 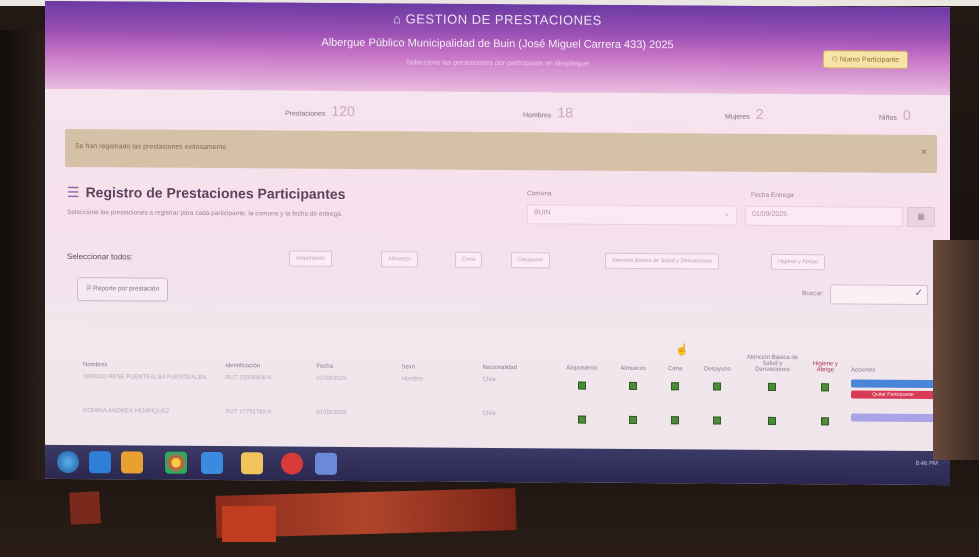 What do you see at coordinates (100, 462) in the screenshot?
I see `internet-explorer-icon` at bounding box center [100, 462].